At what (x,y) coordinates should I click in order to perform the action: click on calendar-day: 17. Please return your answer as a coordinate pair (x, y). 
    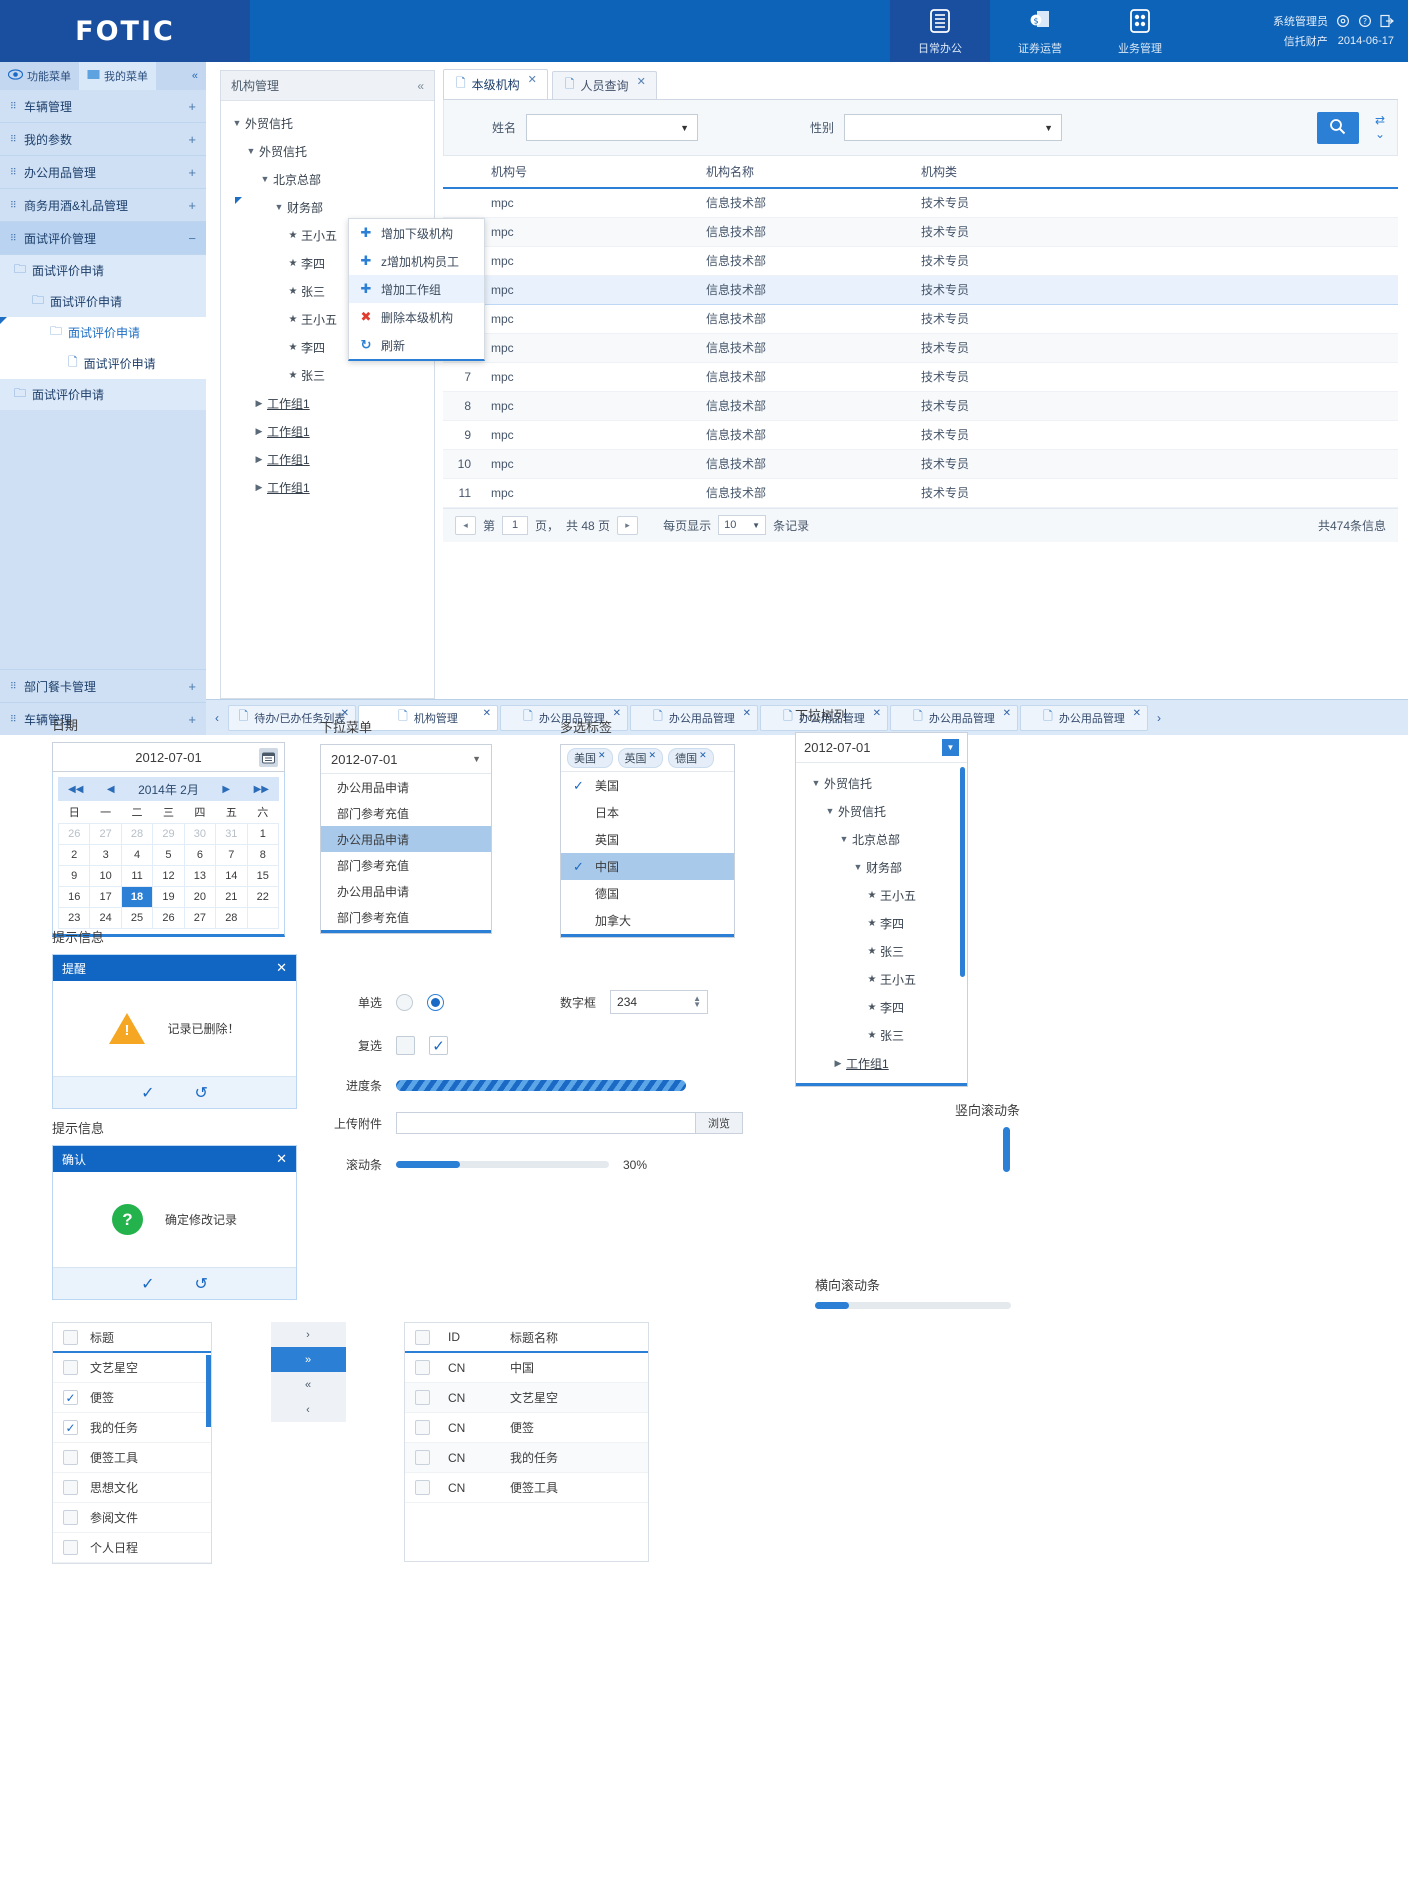
    Looking at the image, I should click on (105, 896).